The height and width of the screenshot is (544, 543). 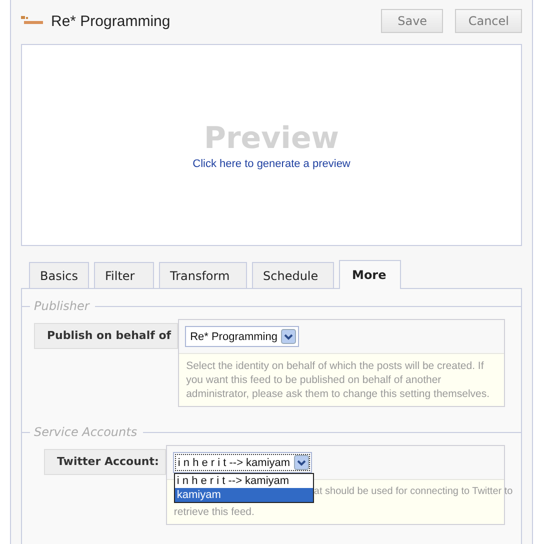 I want to click on field-label: Twitter Account:, so click(x=105, y=462).